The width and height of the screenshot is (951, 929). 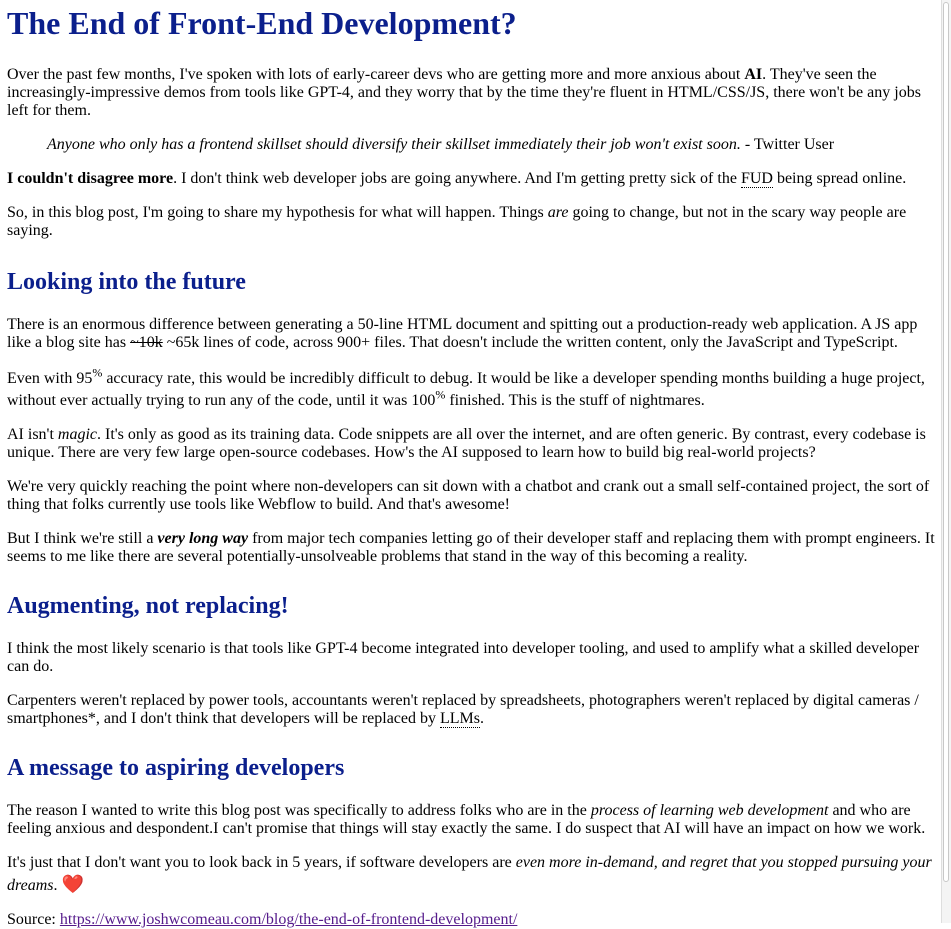 I want to click on magic-text: AI isn't, so click(x=32, y=434).